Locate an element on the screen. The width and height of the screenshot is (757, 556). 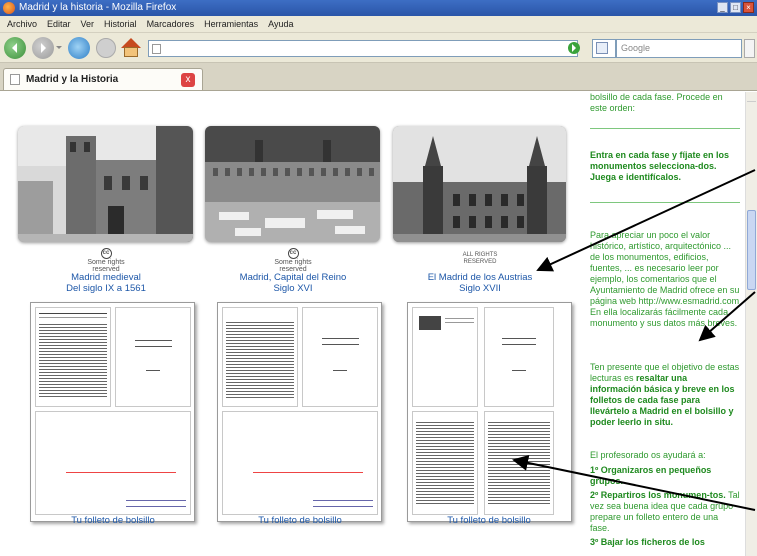
reload-icon is located at coordinates (79, 48).